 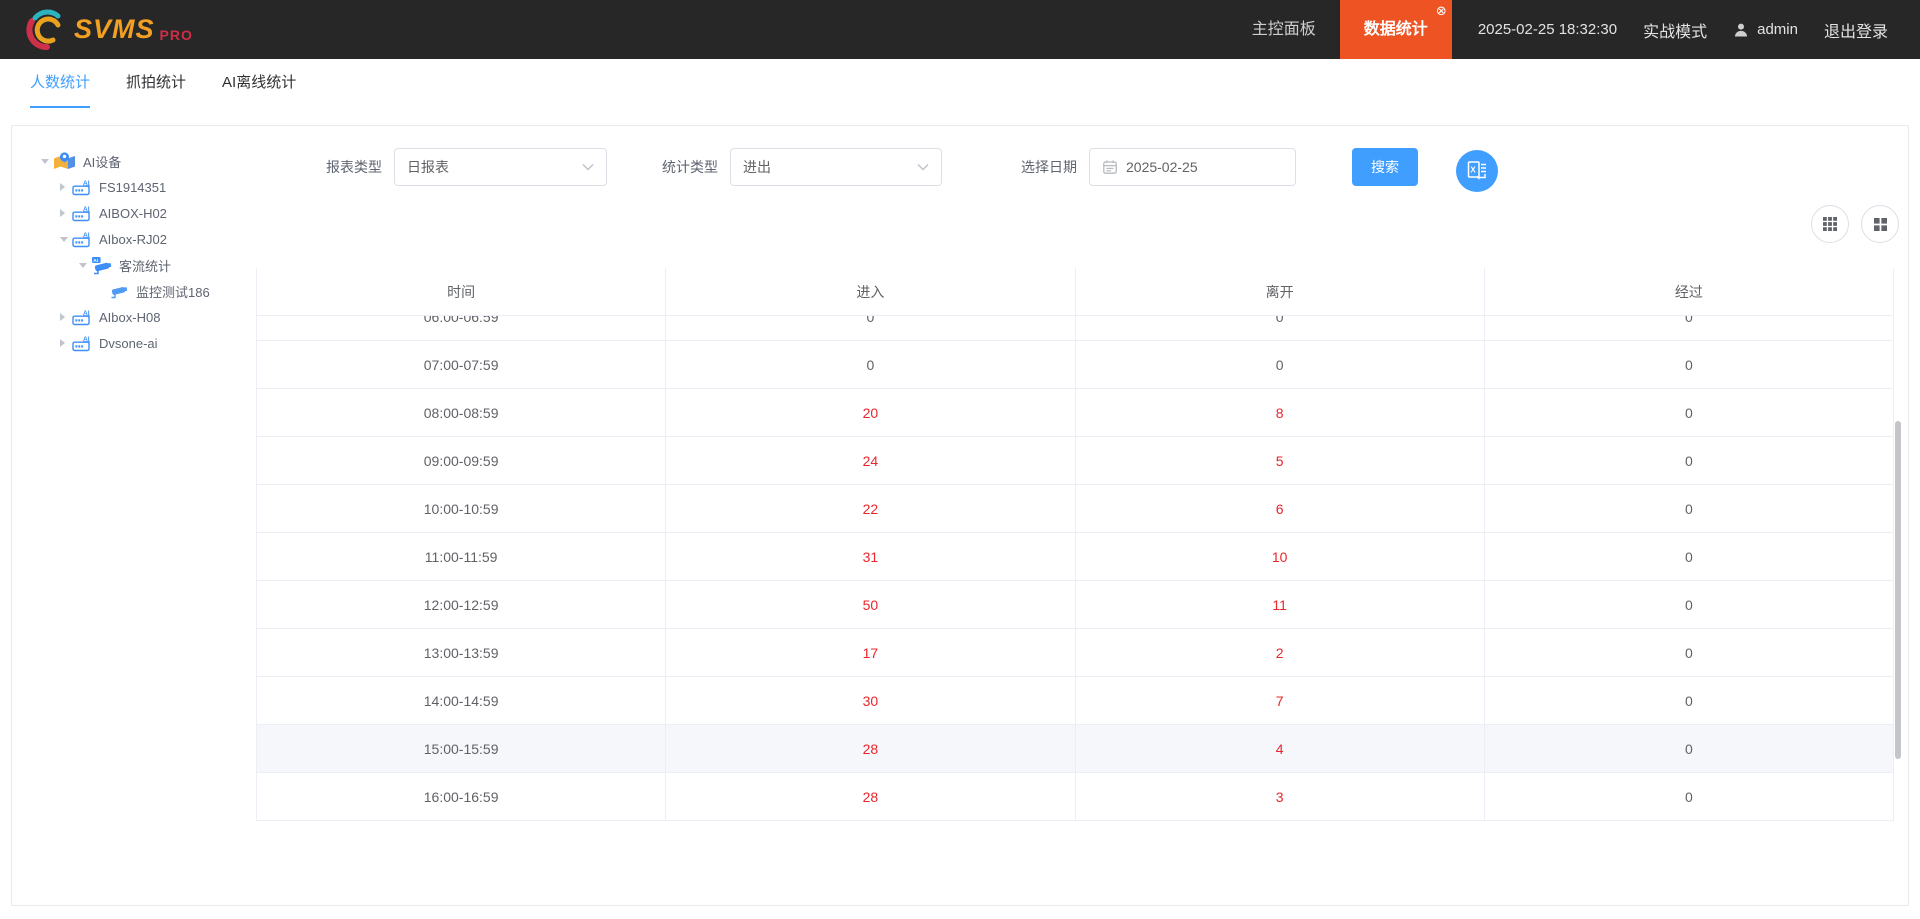 I want to click on stat-type-label: 统计类型, so click(x=690, y=167).